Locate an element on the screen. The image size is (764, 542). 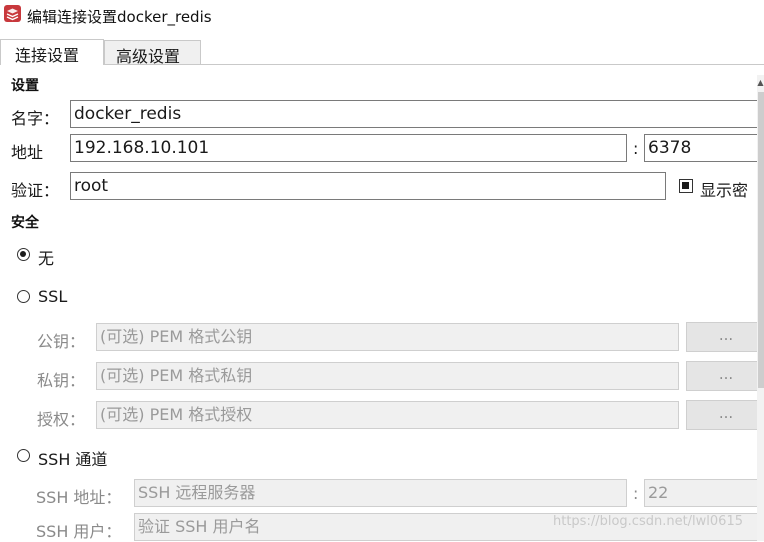
scroll-up-arrow-icon: ▲ is located at coordinates (760, 83).